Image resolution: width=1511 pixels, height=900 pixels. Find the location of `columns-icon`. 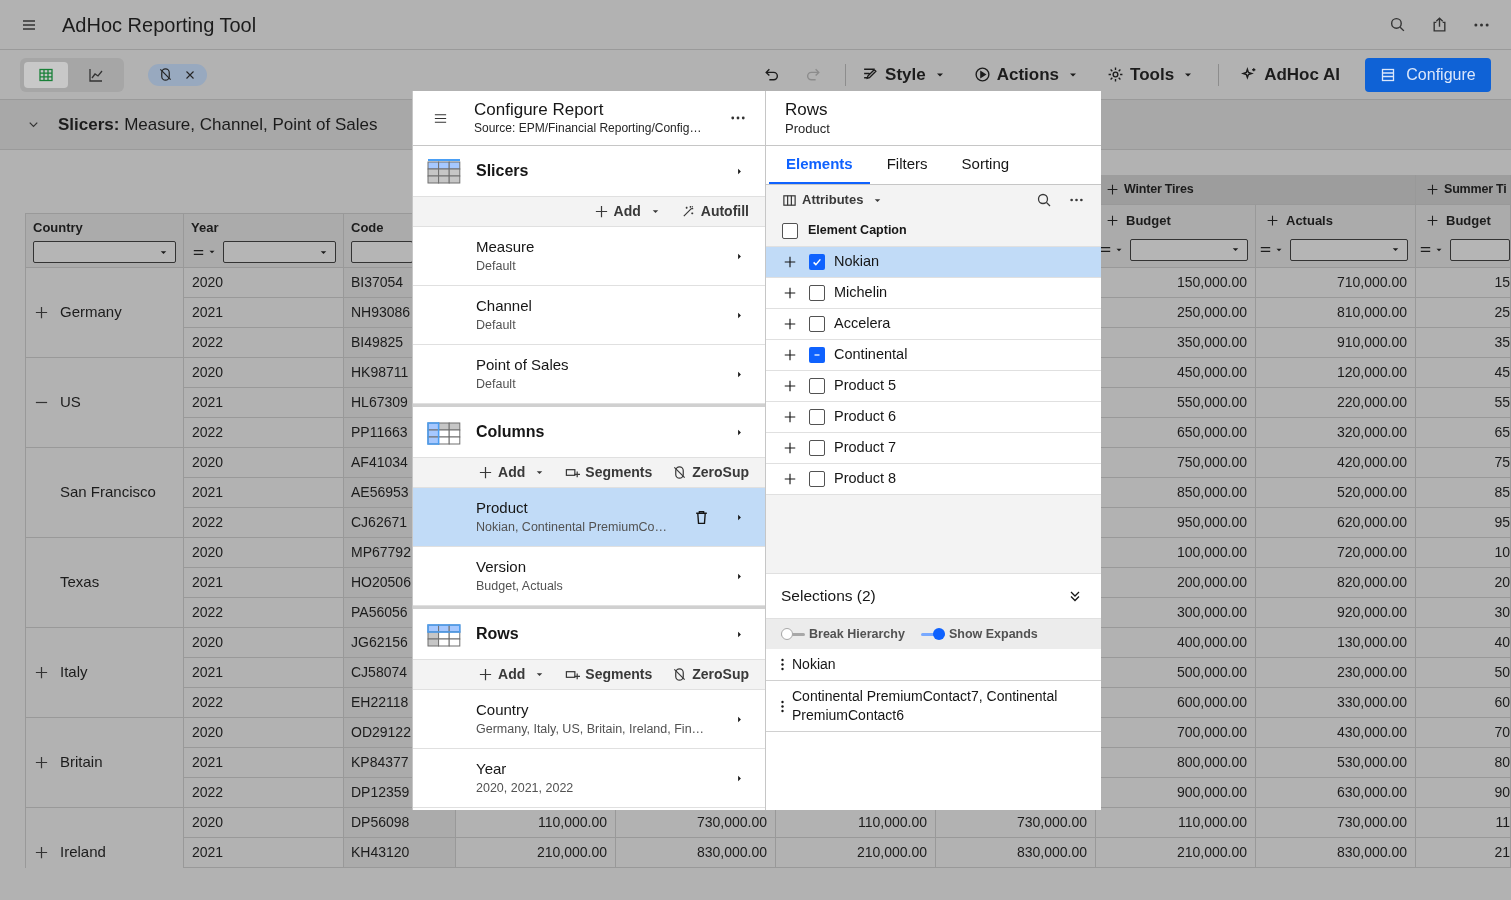

columns-icon is located at coordinates (789, 200).